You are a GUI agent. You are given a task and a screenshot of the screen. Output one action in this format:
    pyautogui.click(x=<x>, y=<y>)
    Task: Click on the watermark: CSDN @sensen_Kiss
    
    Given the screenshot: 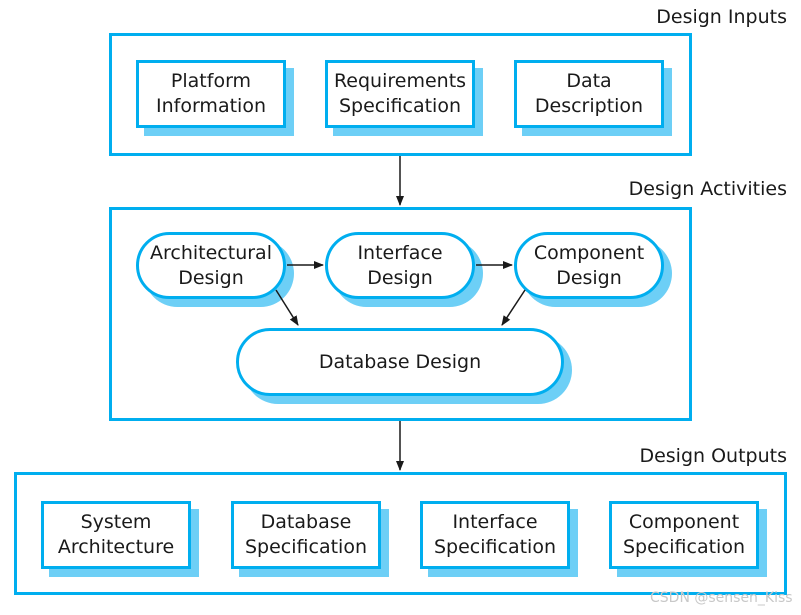 What is the action you would take?
    pyautogui.click(x=721, y=598)
    